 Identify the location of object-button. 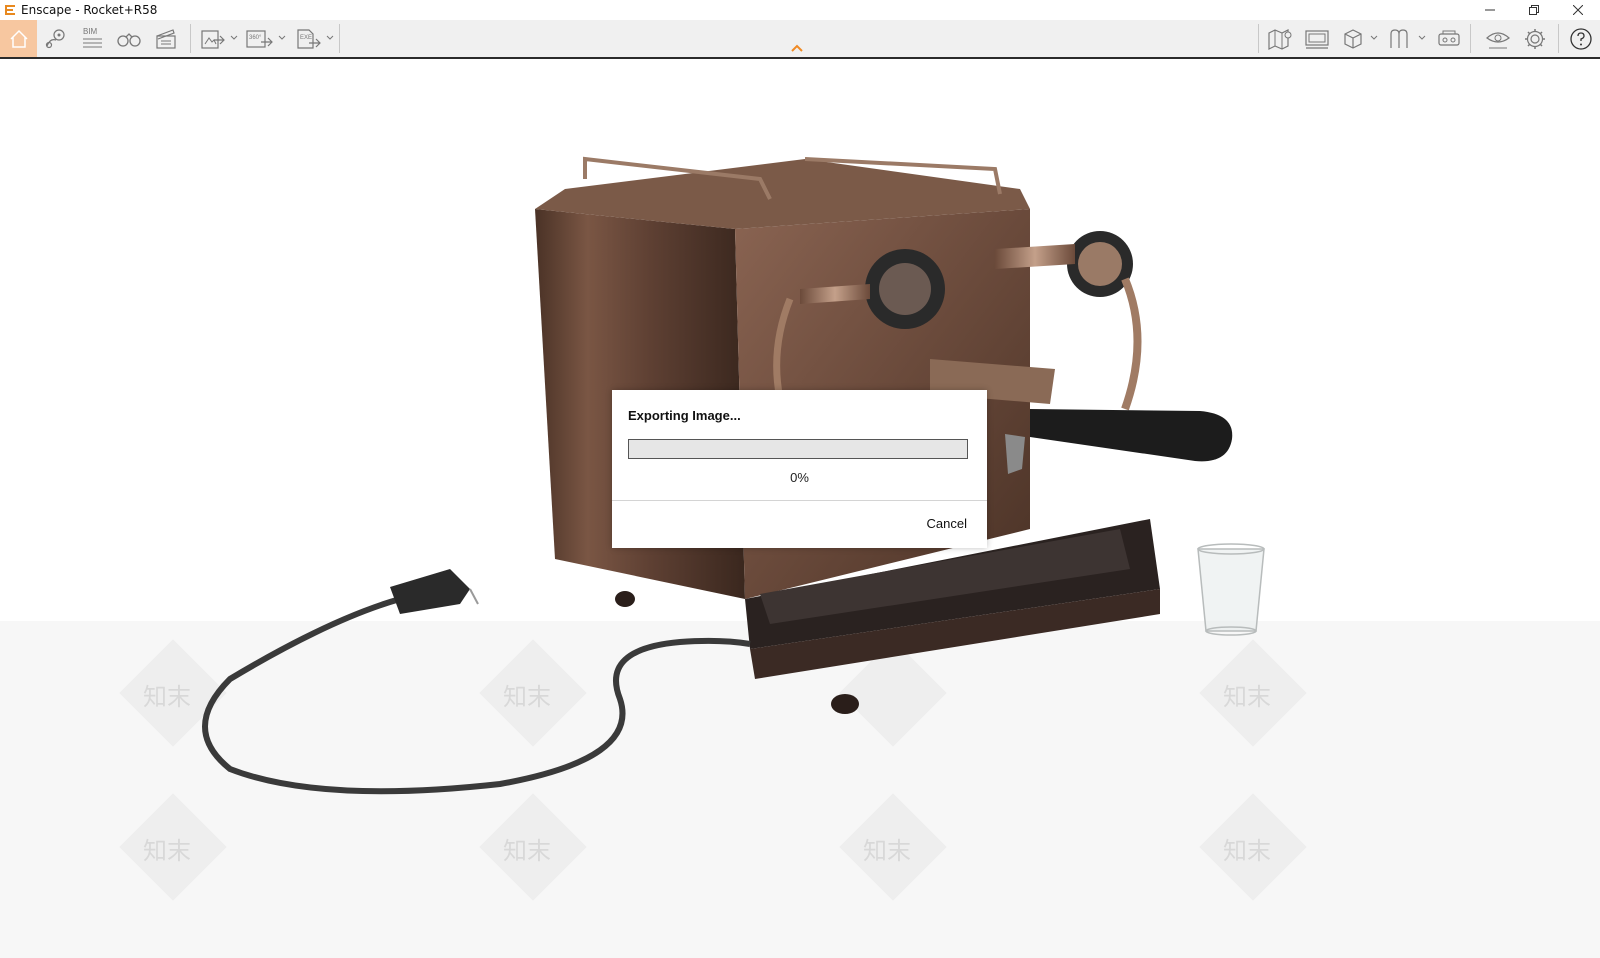
(1353, 38).